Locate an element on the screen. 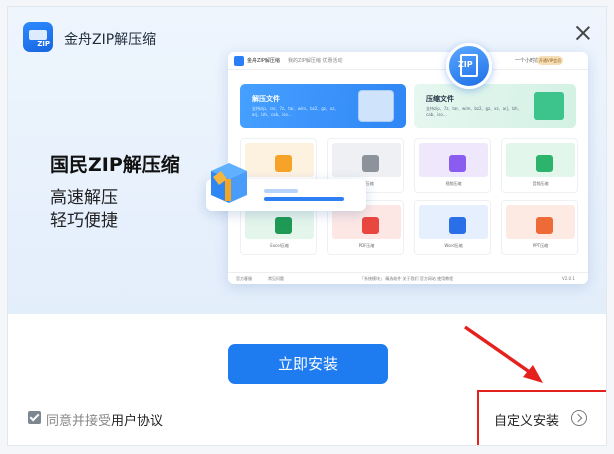 The image size is (614, 454). preview-compress-title: 压缩文件 is located at coordinates (440, 99).